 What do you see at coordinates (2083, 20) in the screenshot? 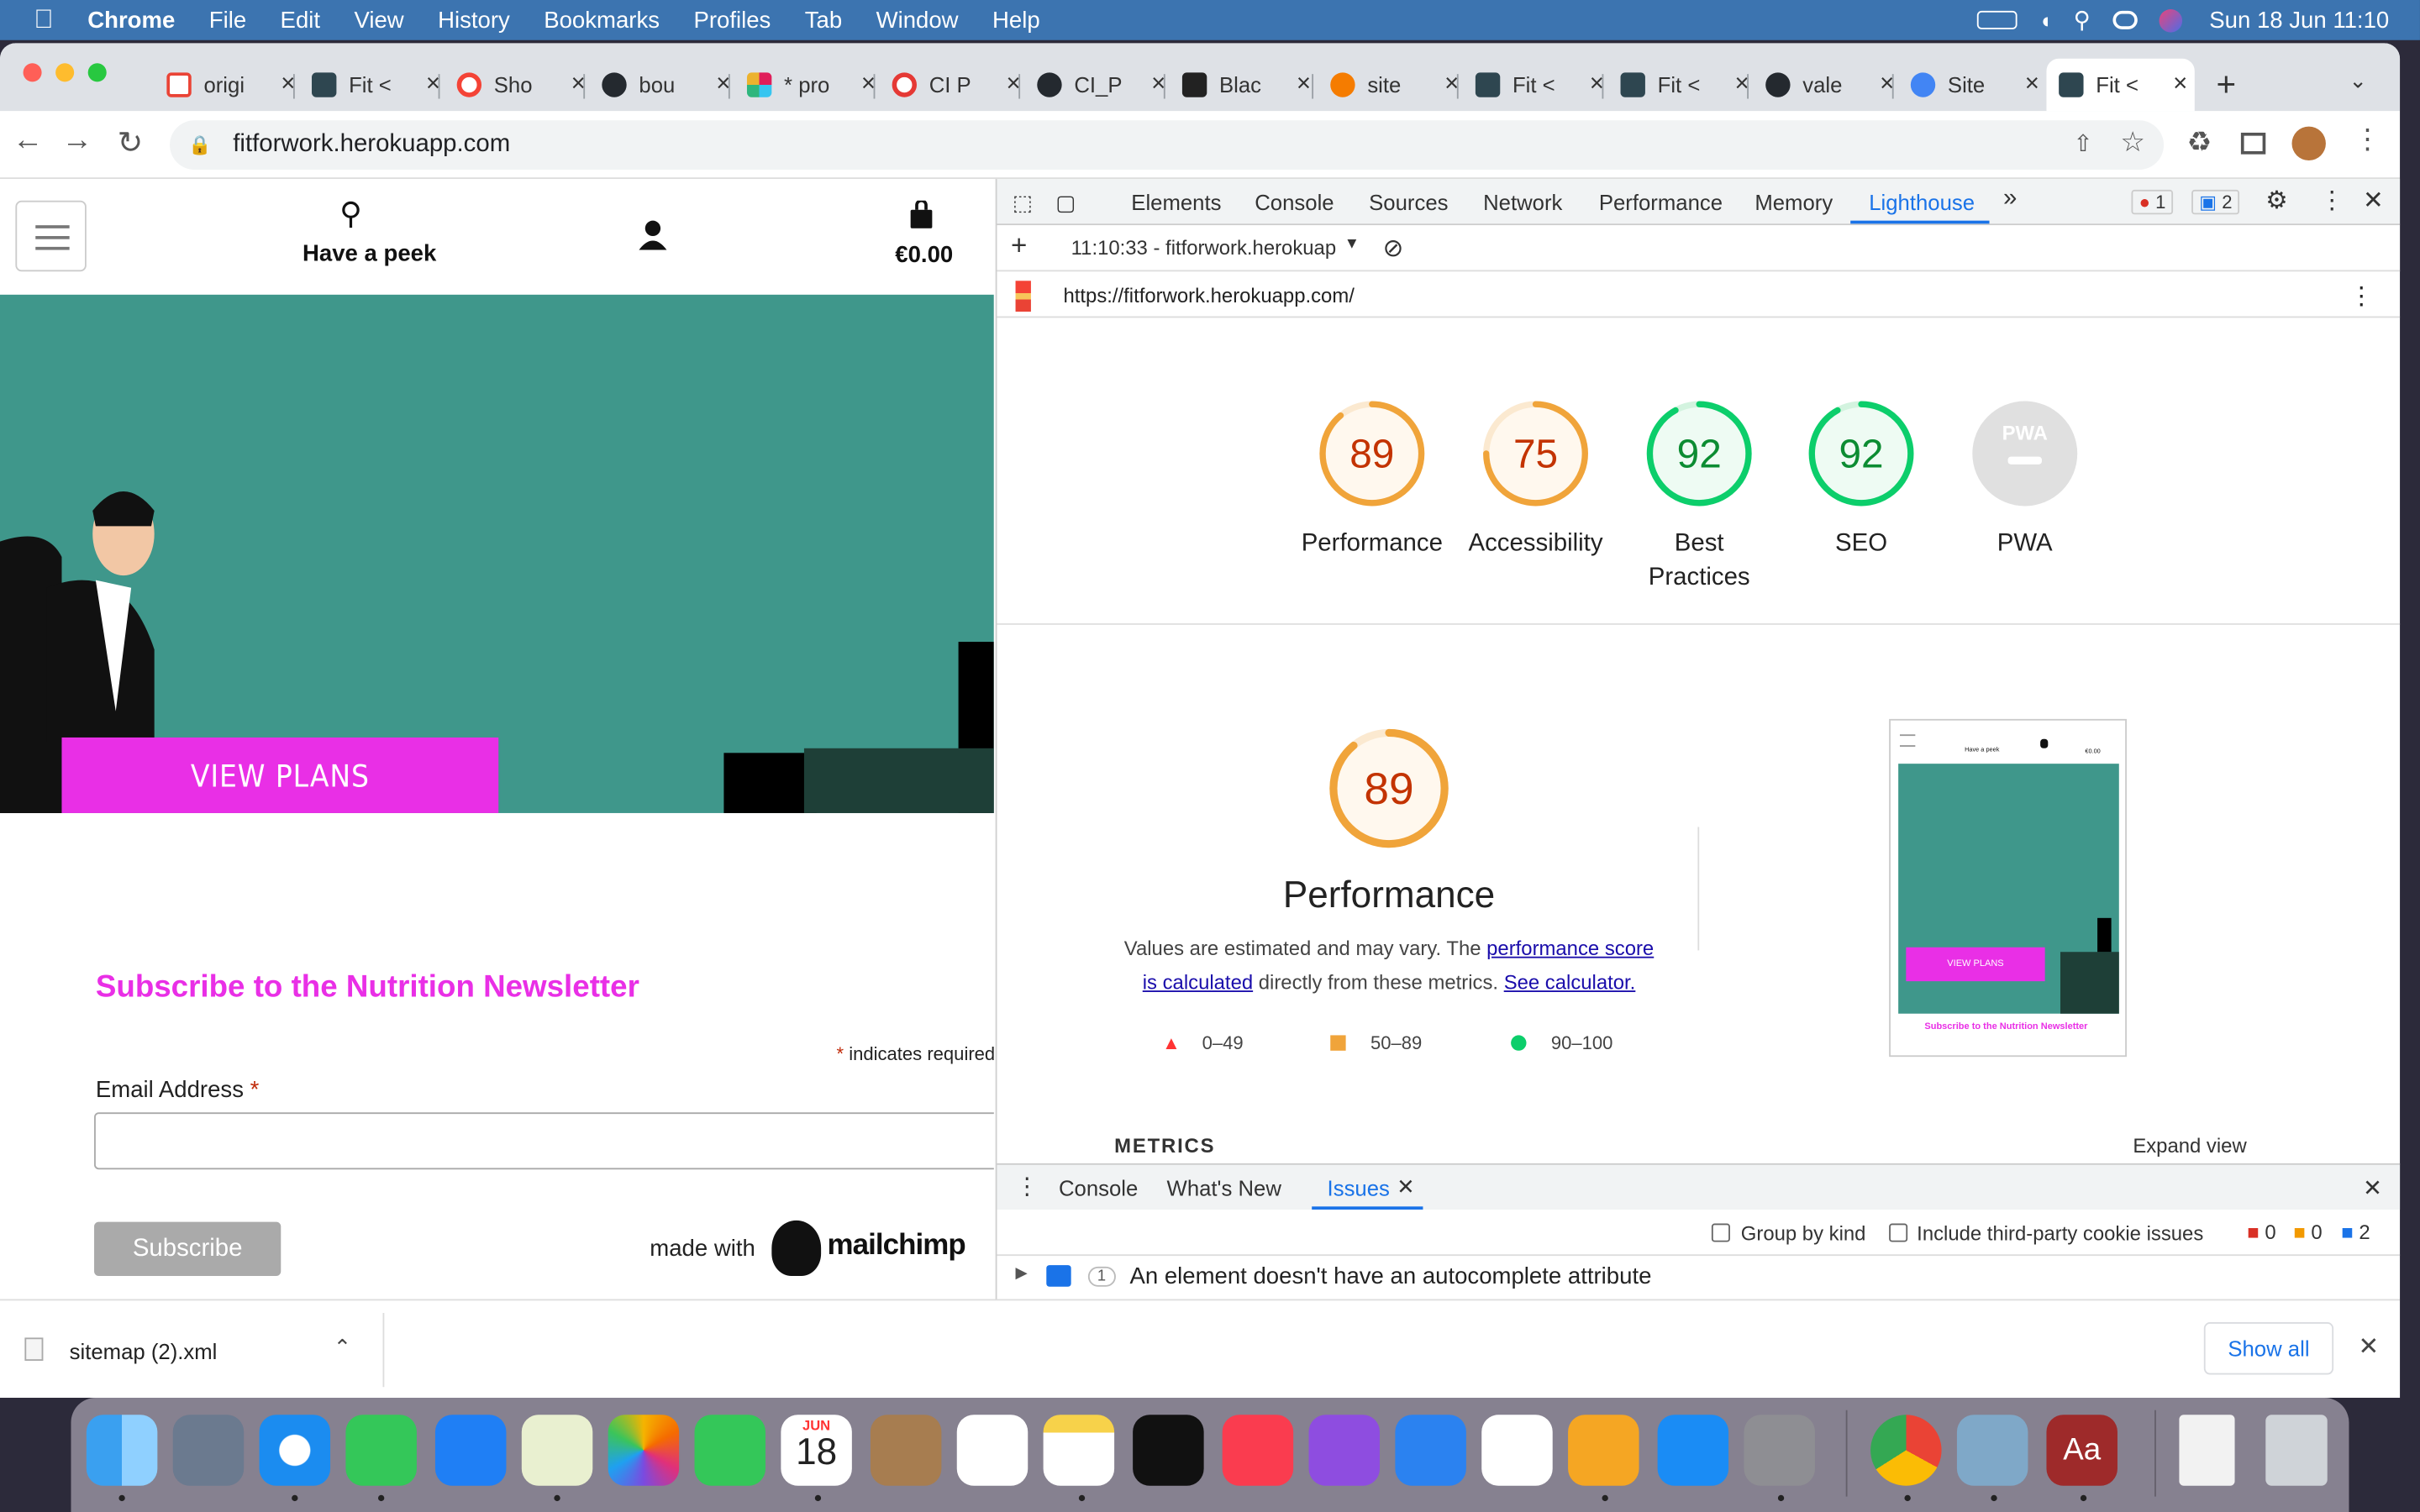
I see `spotlight-icon: ⚲` at bounding box center [2083, 20].